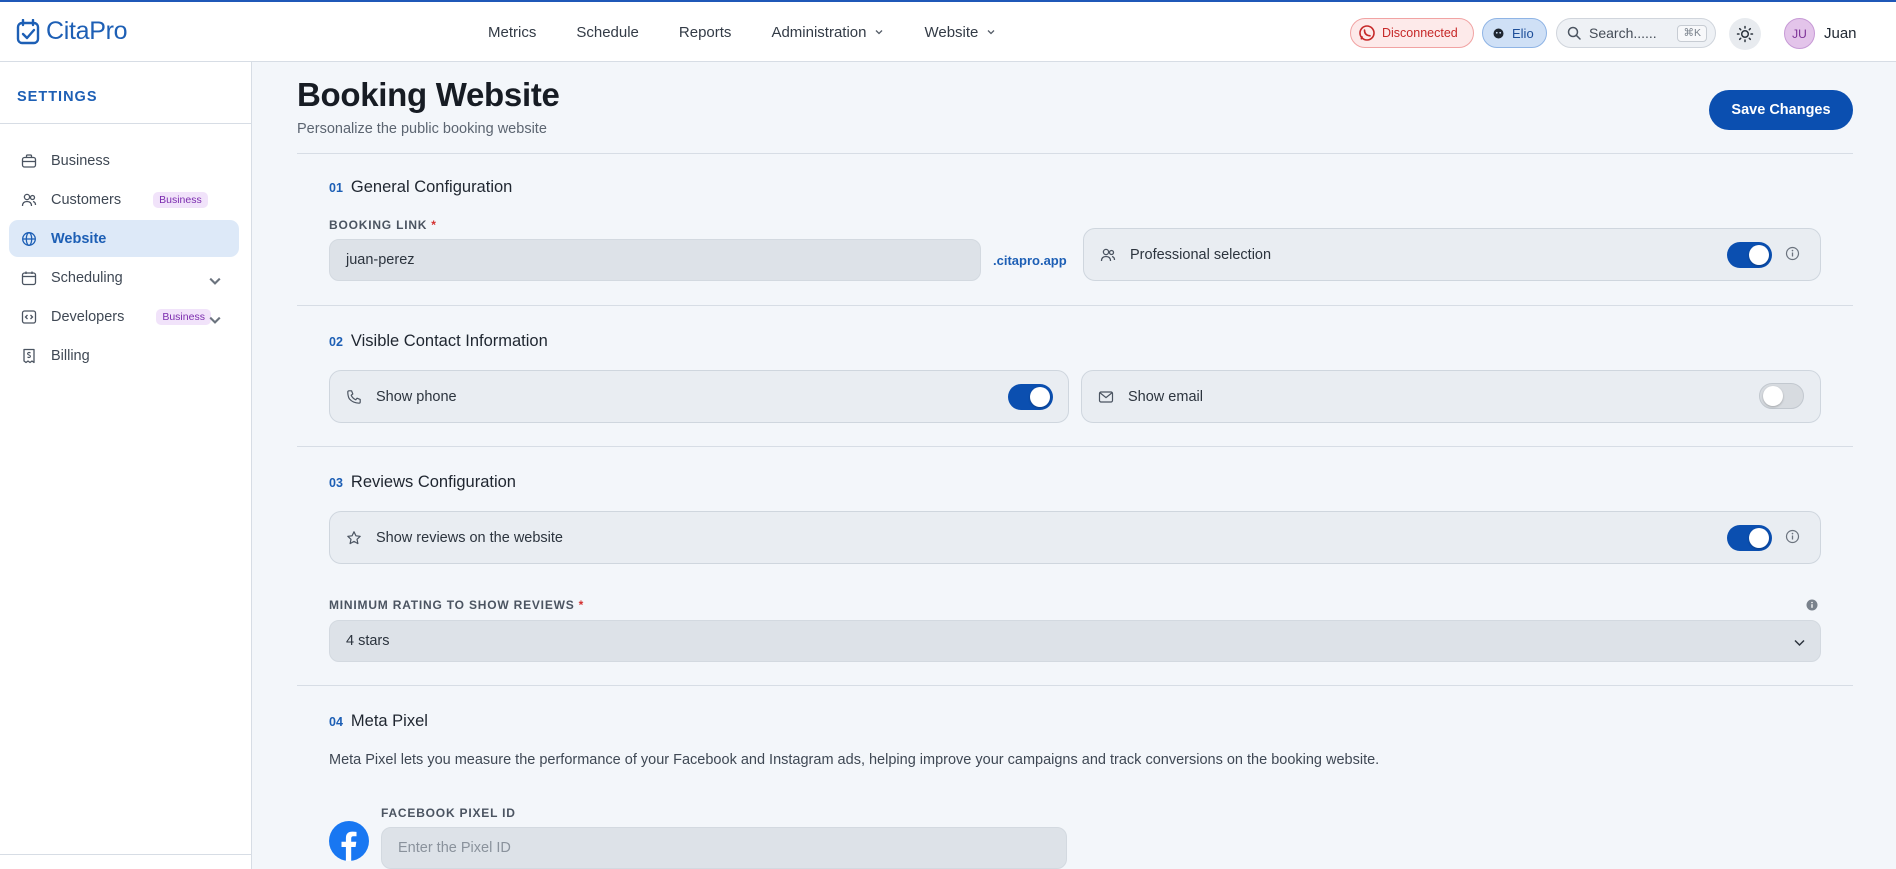 The width and height of the screenshot is (1896, 869). I want to click on section-header-reviews: 03 Reviews Configuration, so click(422, 482).